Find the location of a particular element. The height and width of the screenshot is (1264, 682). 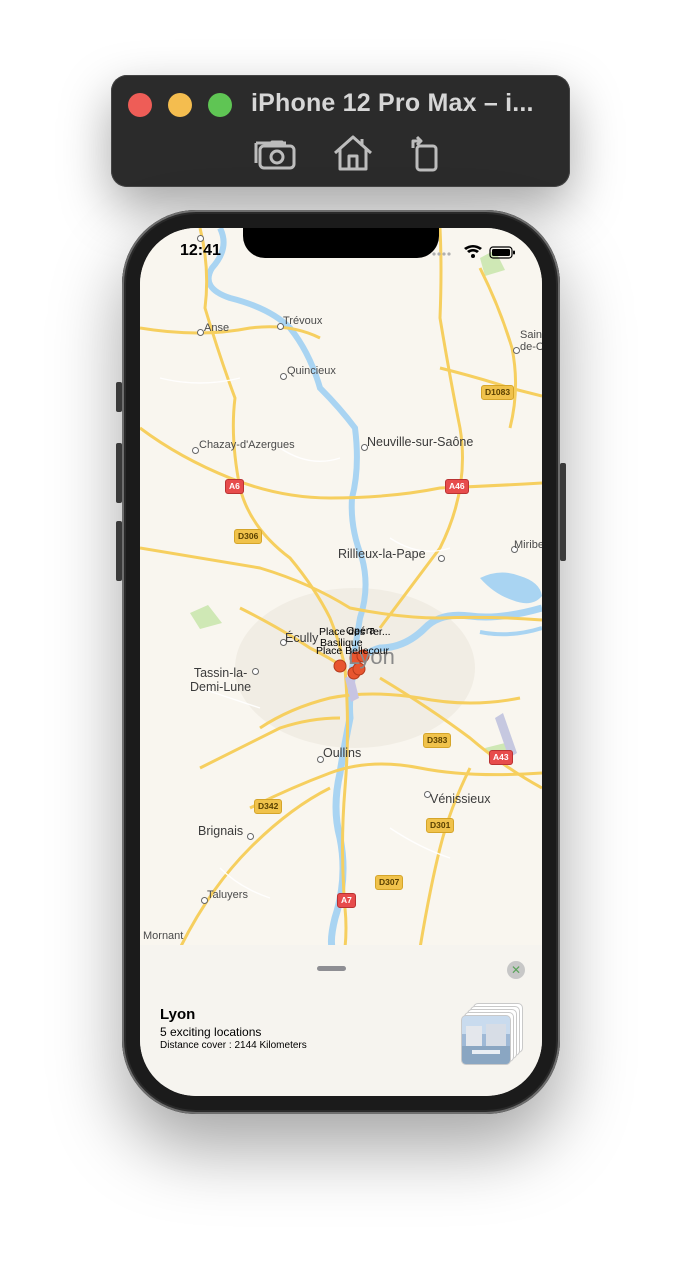

volume-down-button is located at coordinates (119, 551).